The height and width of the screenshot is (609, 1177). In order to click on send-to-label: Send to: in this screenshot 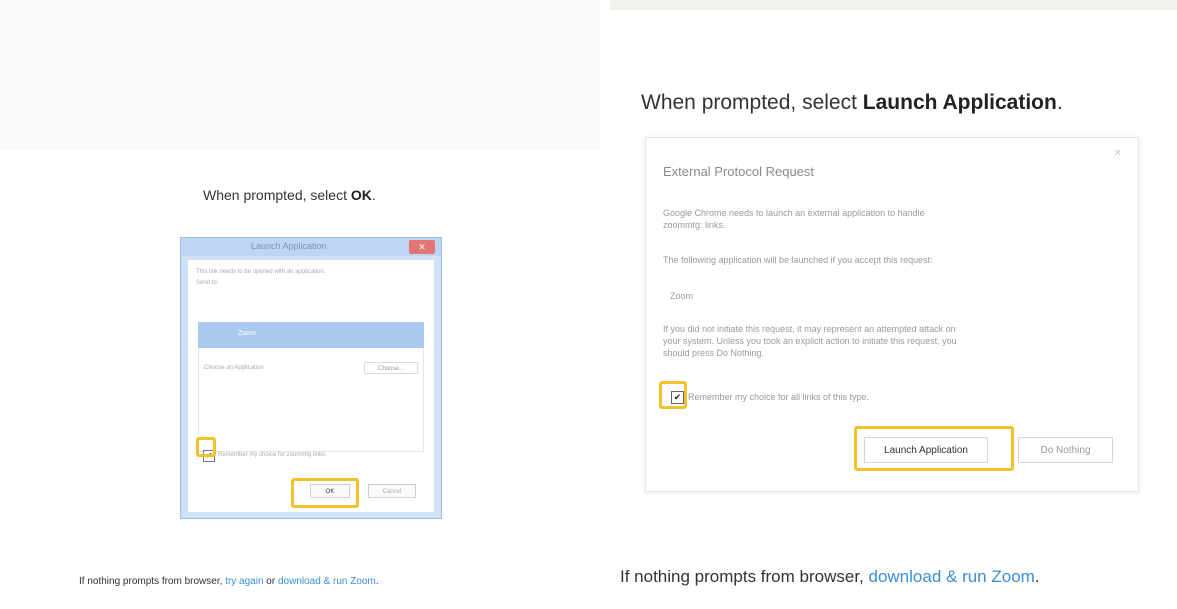, I will do `click(207, 283)`.